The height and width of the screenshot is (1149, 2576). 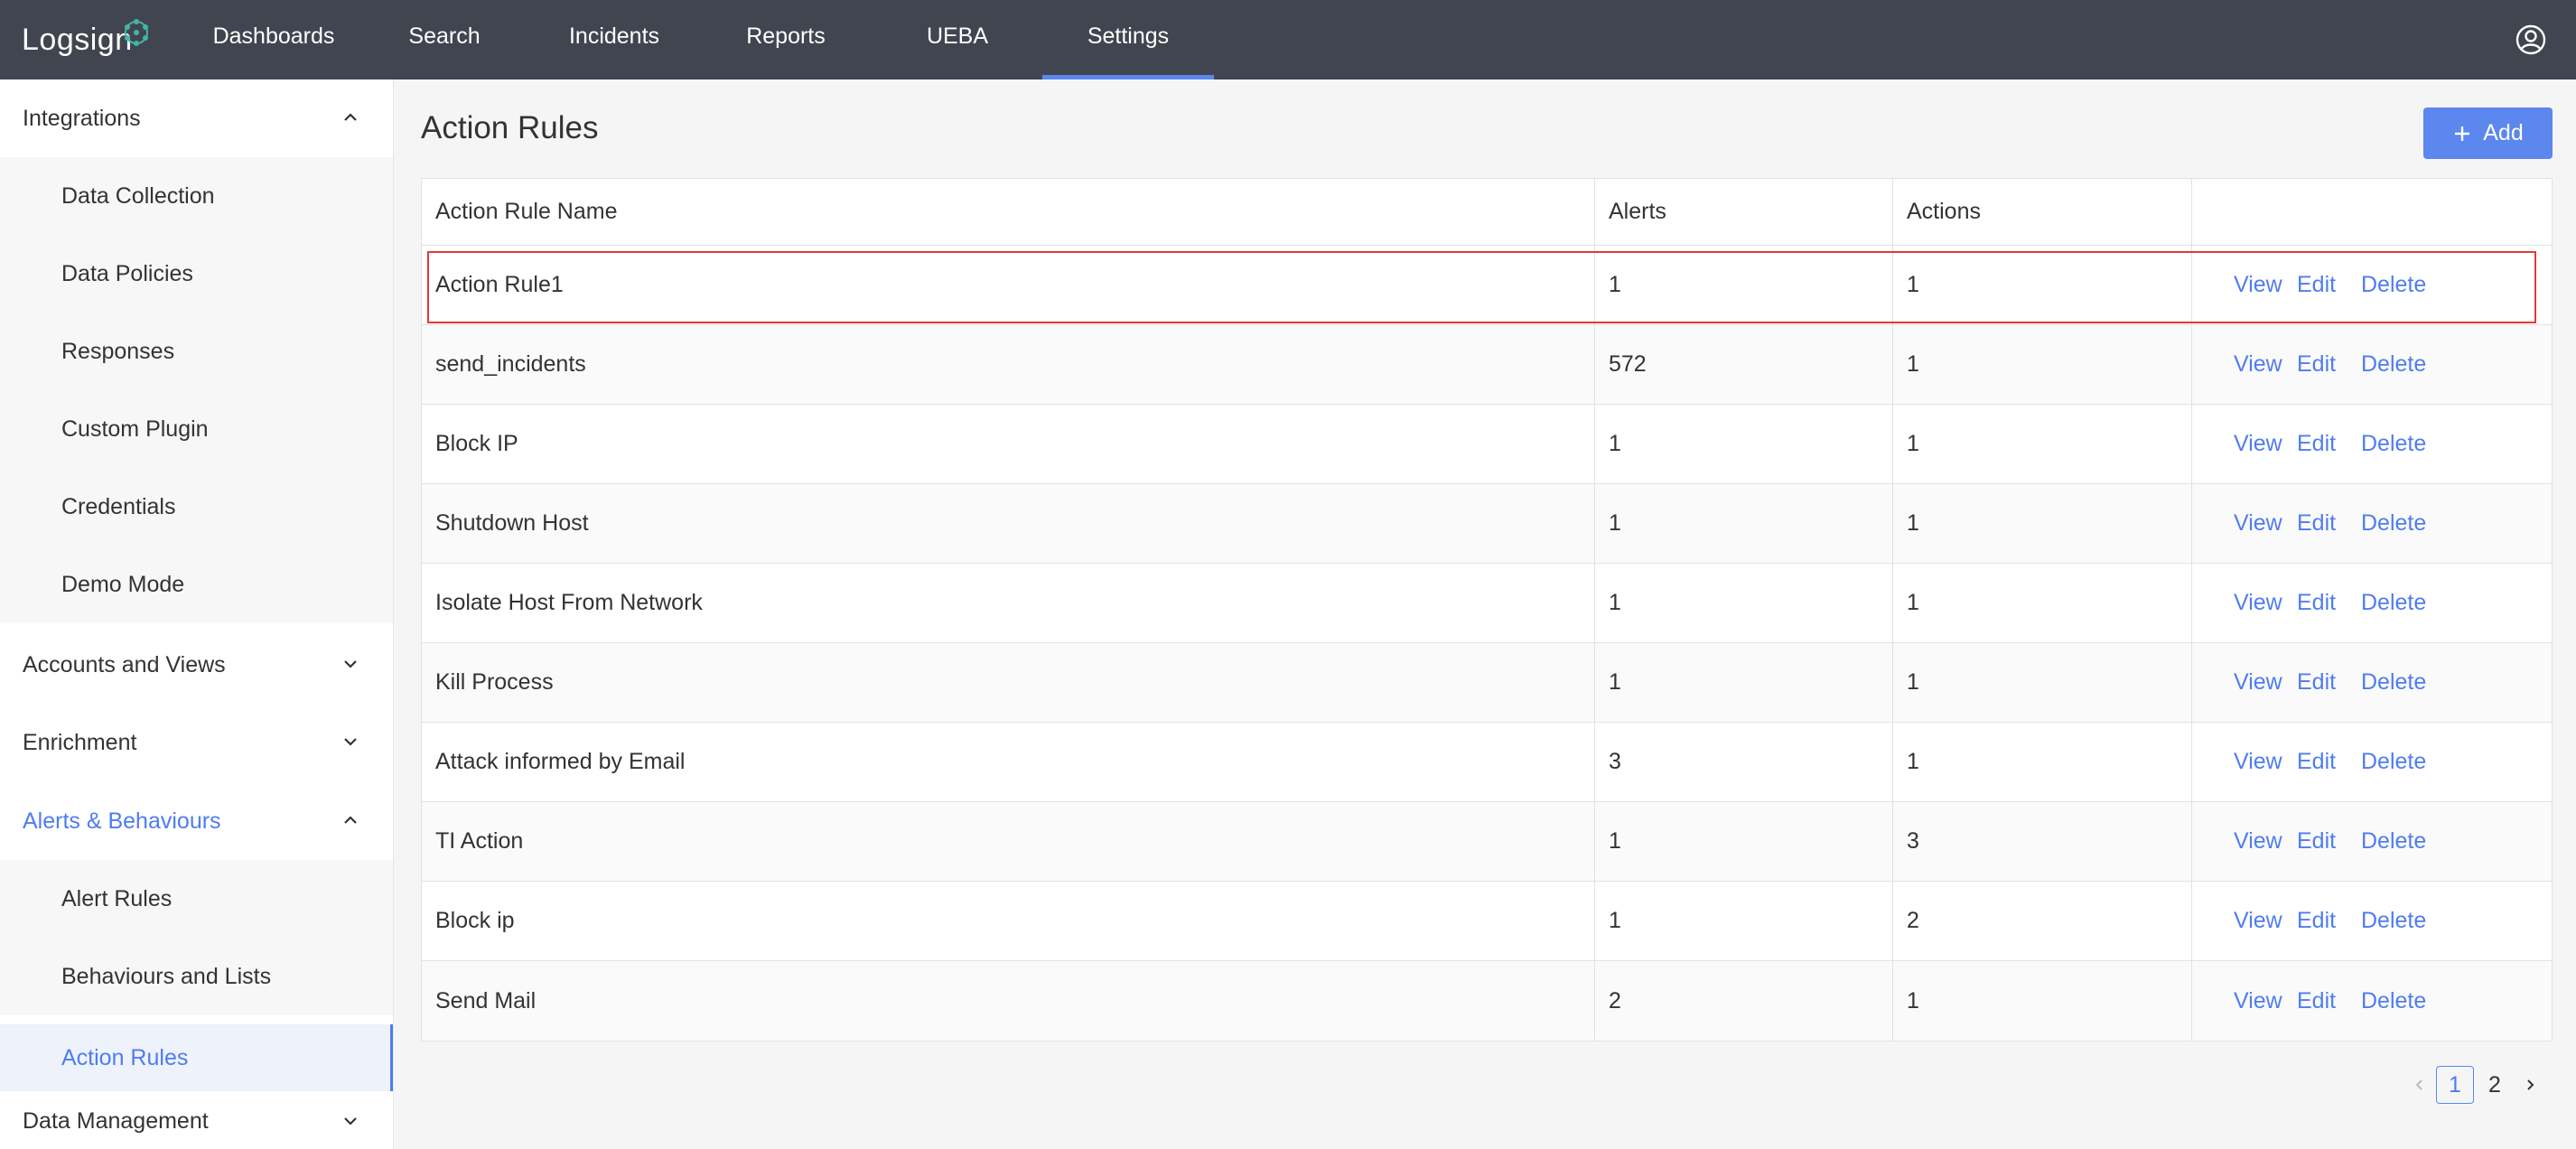 What do you see at coordinates (1009, 212) in the screenshot?
I see `column-header-name: Action Rule Name` at bounding box center [1009, 212].